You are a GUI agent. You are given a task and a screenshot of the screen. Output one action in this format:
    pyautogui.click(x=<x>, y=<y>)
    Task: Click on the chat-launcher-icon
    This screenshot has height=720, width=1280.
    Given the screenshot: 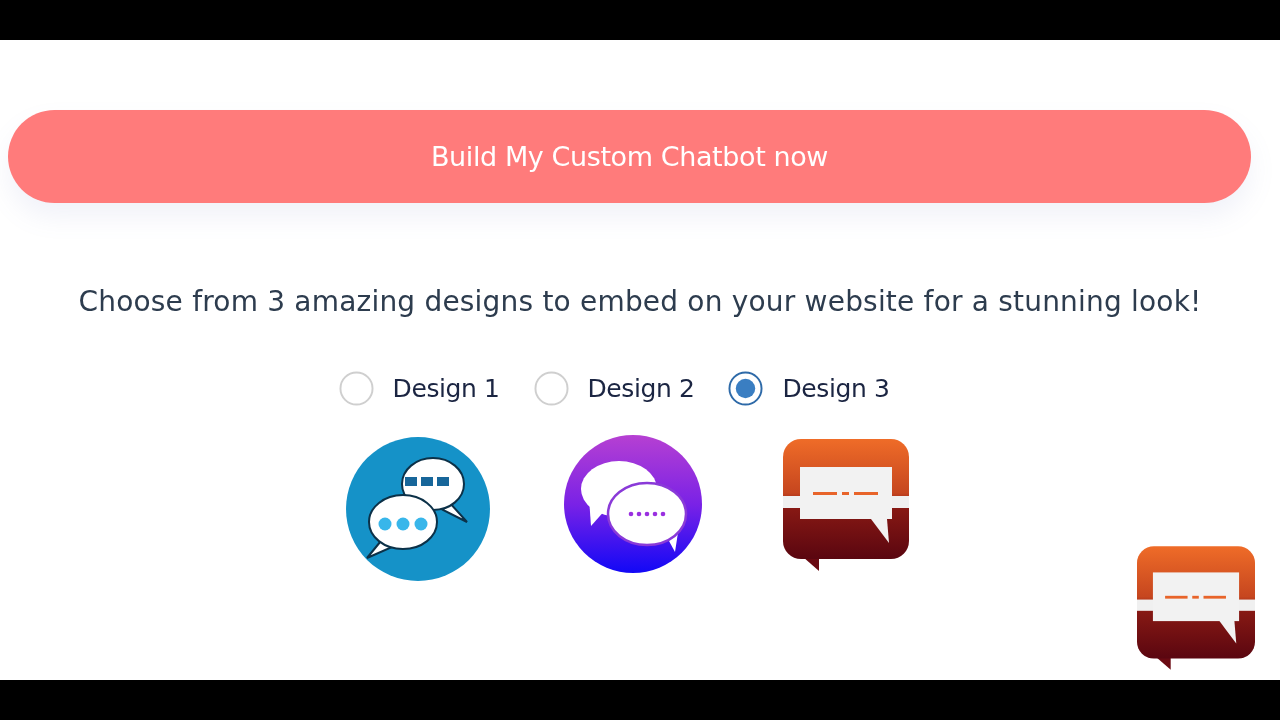 What is the action you would take?
    pyautogui.click(x=1196, y=608)
    